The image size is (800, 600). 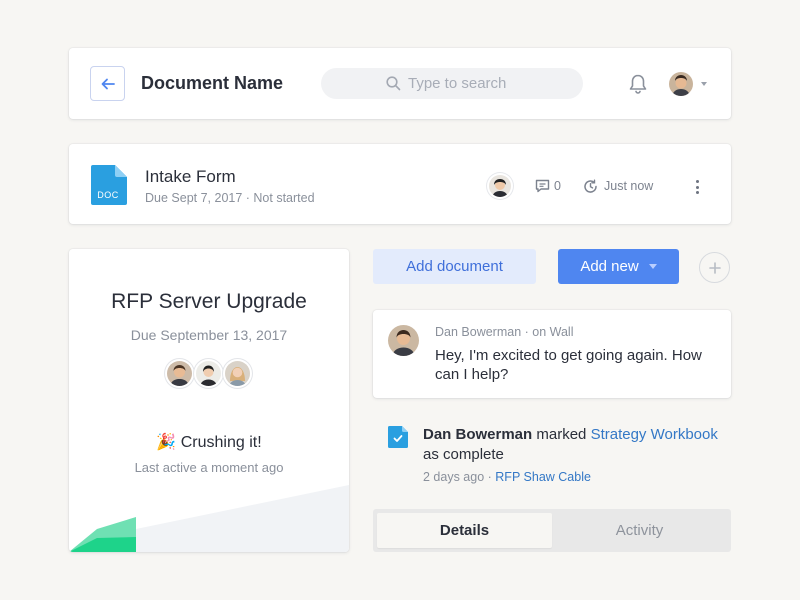 I want to click on message-meta: Dan Bowerman · on Wall, so click(x=504, y=332).